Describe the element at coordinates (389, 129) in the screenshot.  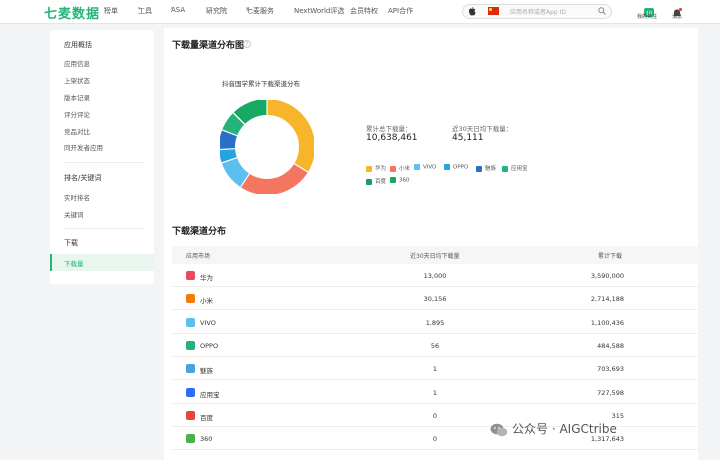
I see `total-downloads-label: 累计总下载量：` at that location.